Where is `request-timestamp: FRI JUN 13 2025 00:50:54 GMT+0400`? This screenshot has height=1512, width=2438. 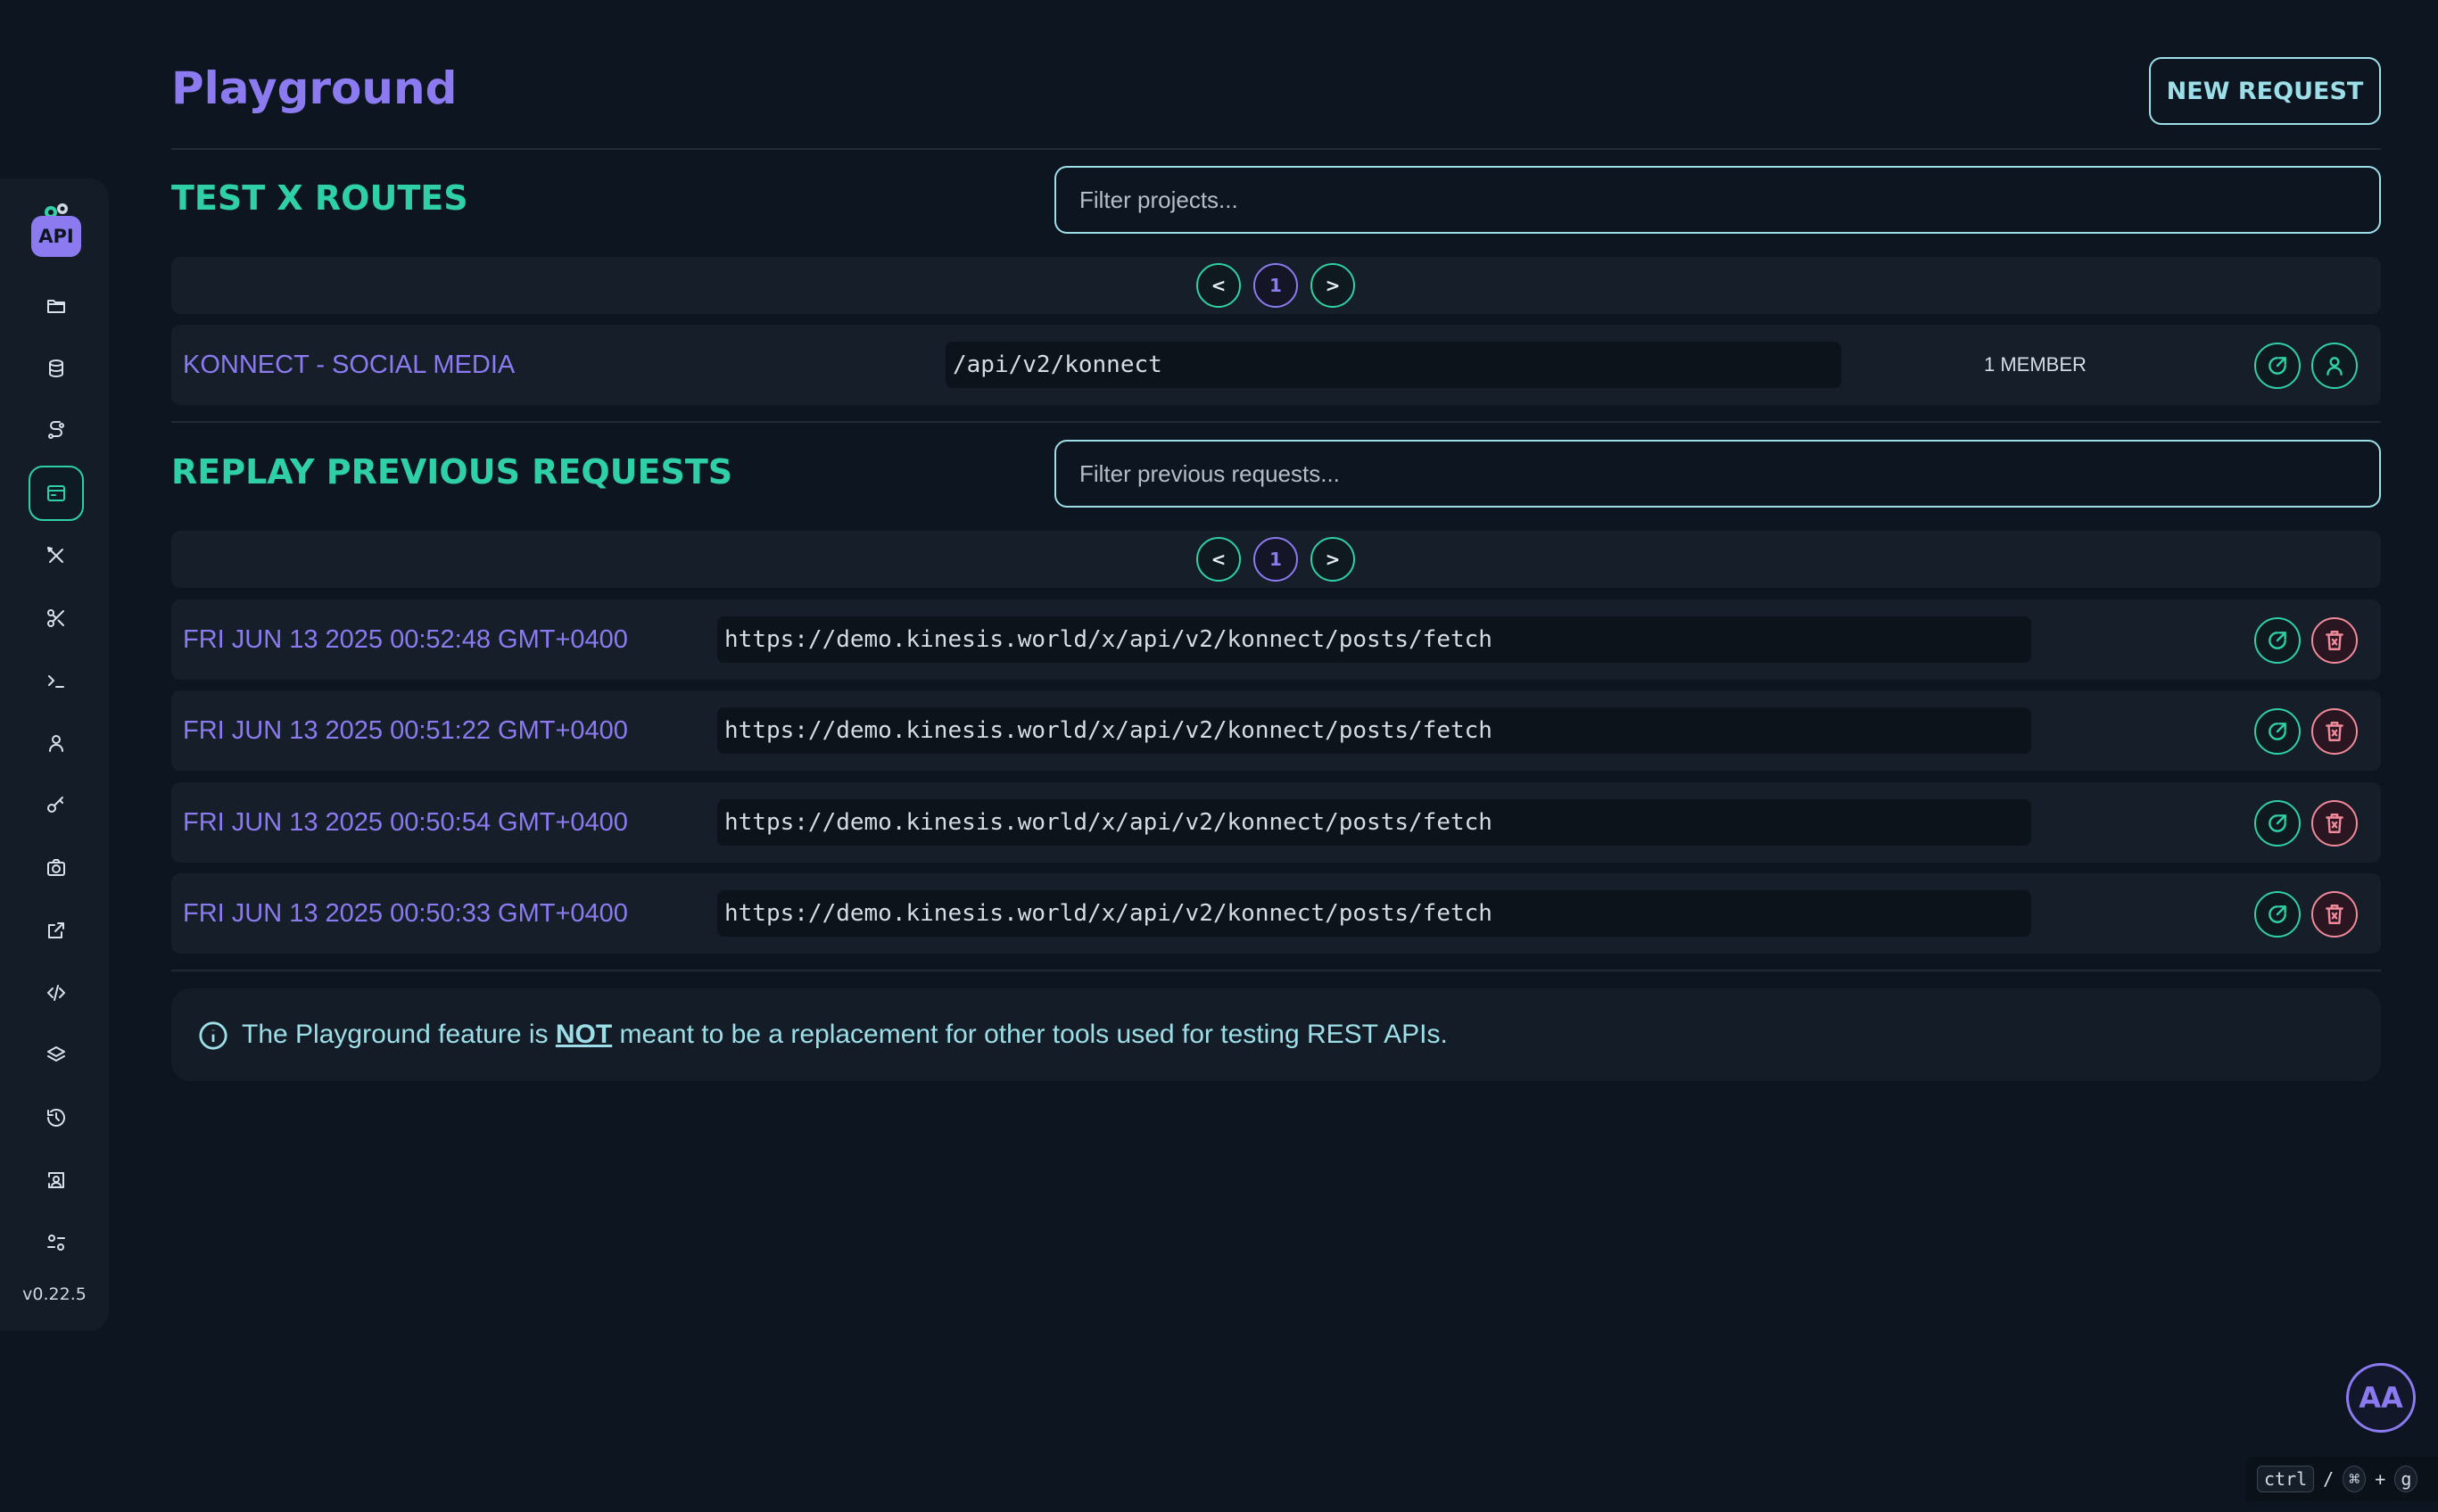
request-timestamp: FRI JUN 13 2025 00:50:54 GMT+0400 is located at coordinates (405, 822).